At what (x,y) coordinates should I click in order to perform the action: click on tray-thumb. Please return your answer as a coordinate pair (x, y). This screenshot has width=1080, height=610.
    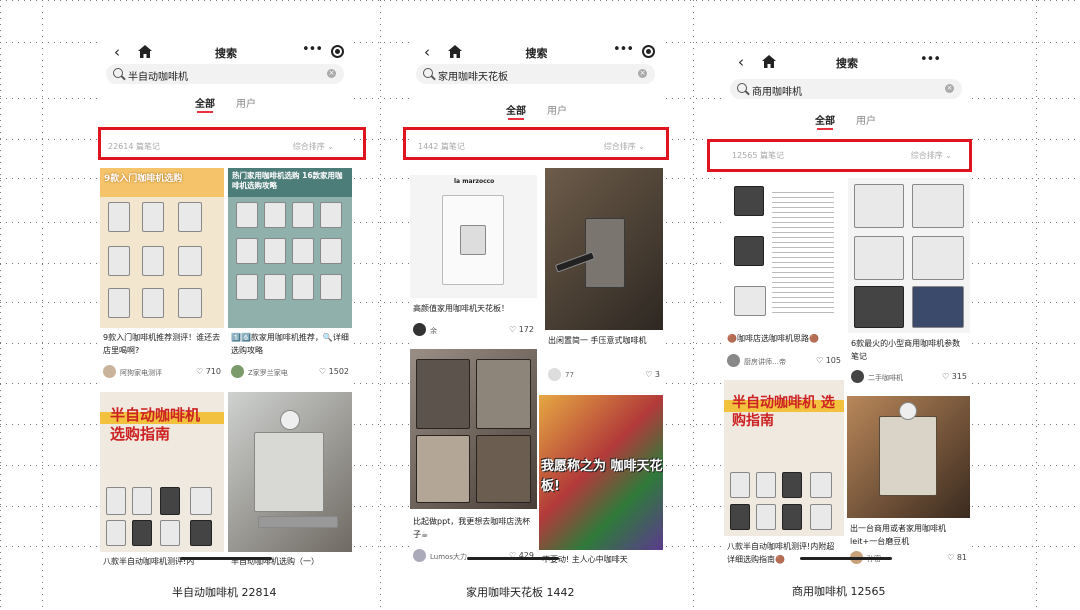
    Looking at the image, I should click on (298, 522).